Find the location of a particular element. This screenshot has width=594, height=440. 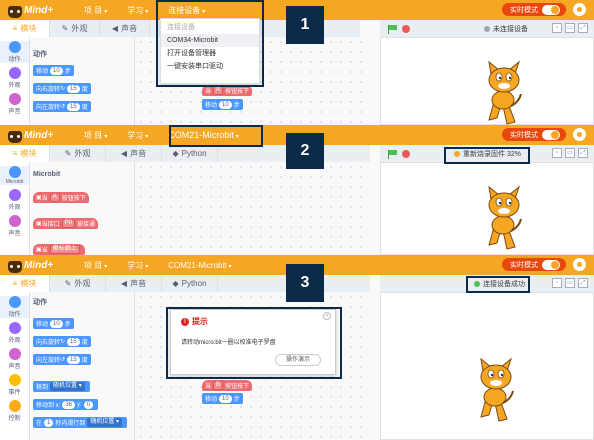

script-workspace is located at coordinates (253, 208).